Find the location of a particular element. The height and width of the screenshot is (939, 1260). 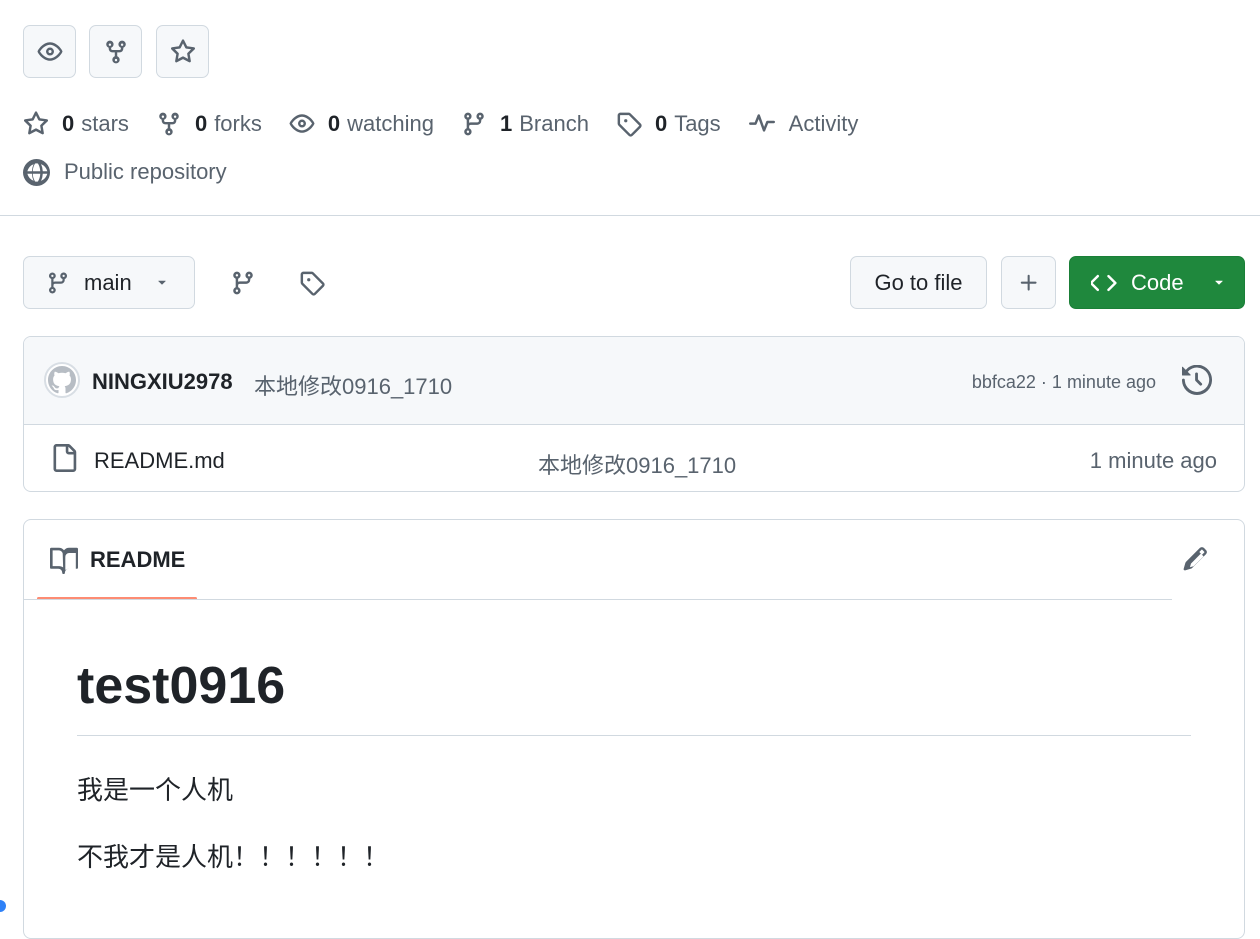

tags-link: 0 Tags is located at coordinates (668, 124).